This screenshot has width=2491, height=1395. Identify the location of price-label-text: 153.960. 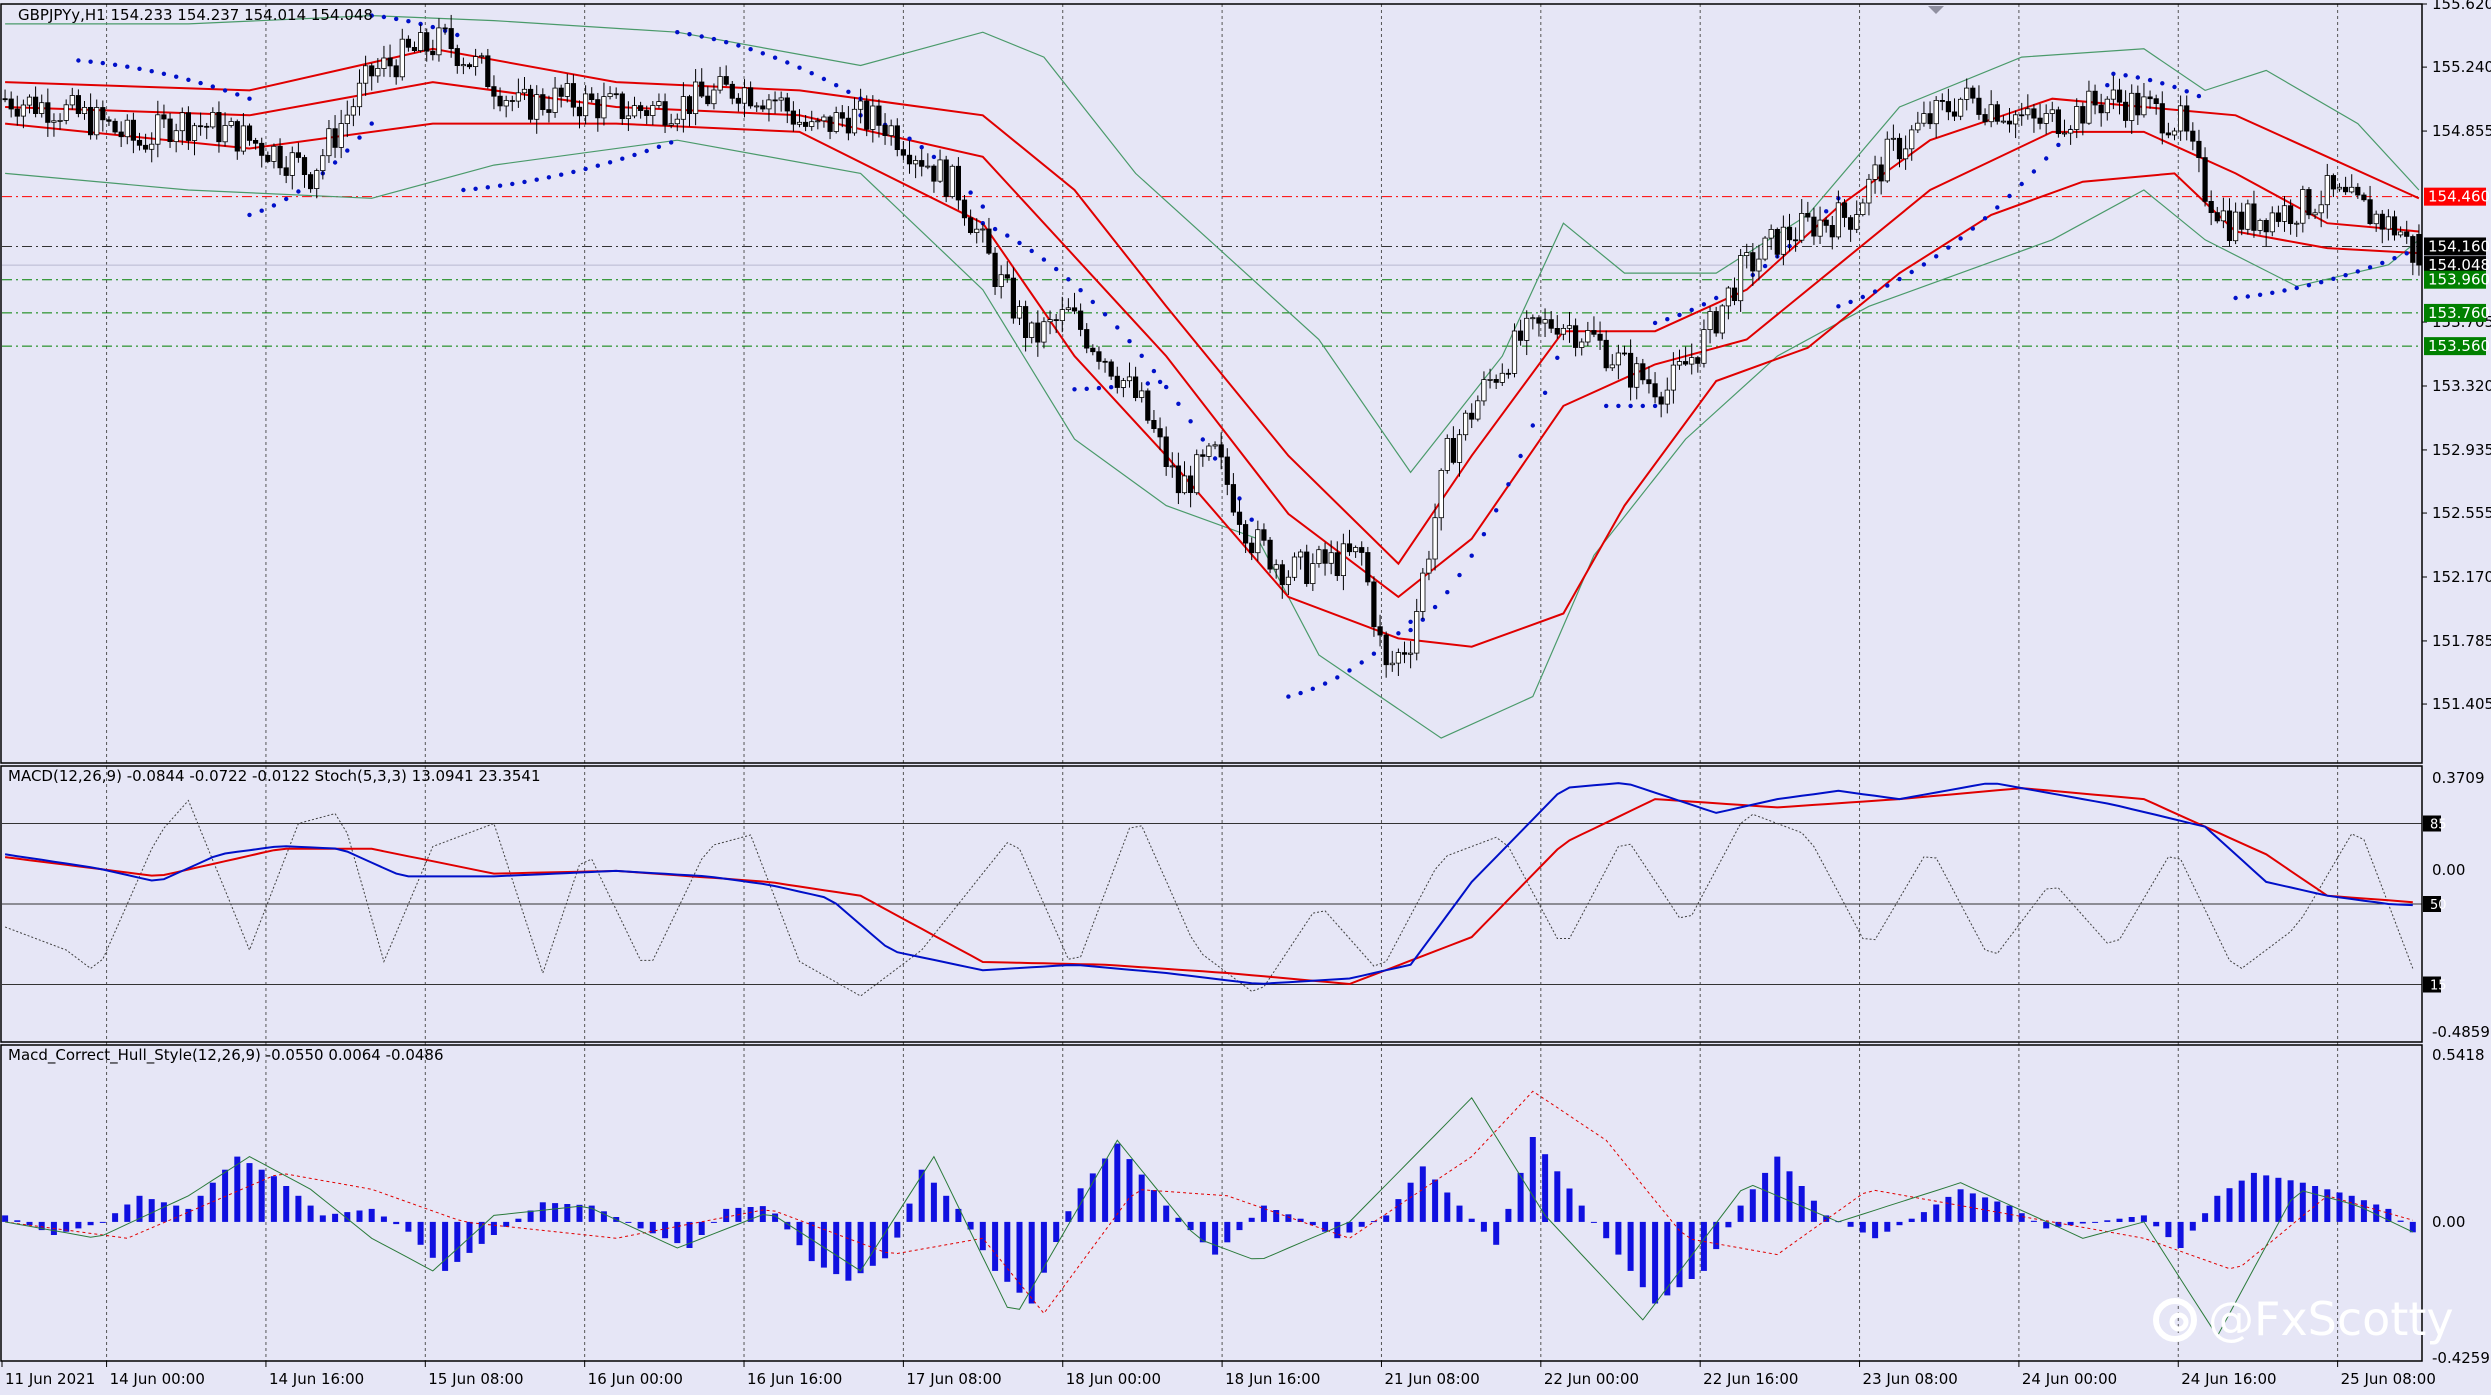
(2459, 280).